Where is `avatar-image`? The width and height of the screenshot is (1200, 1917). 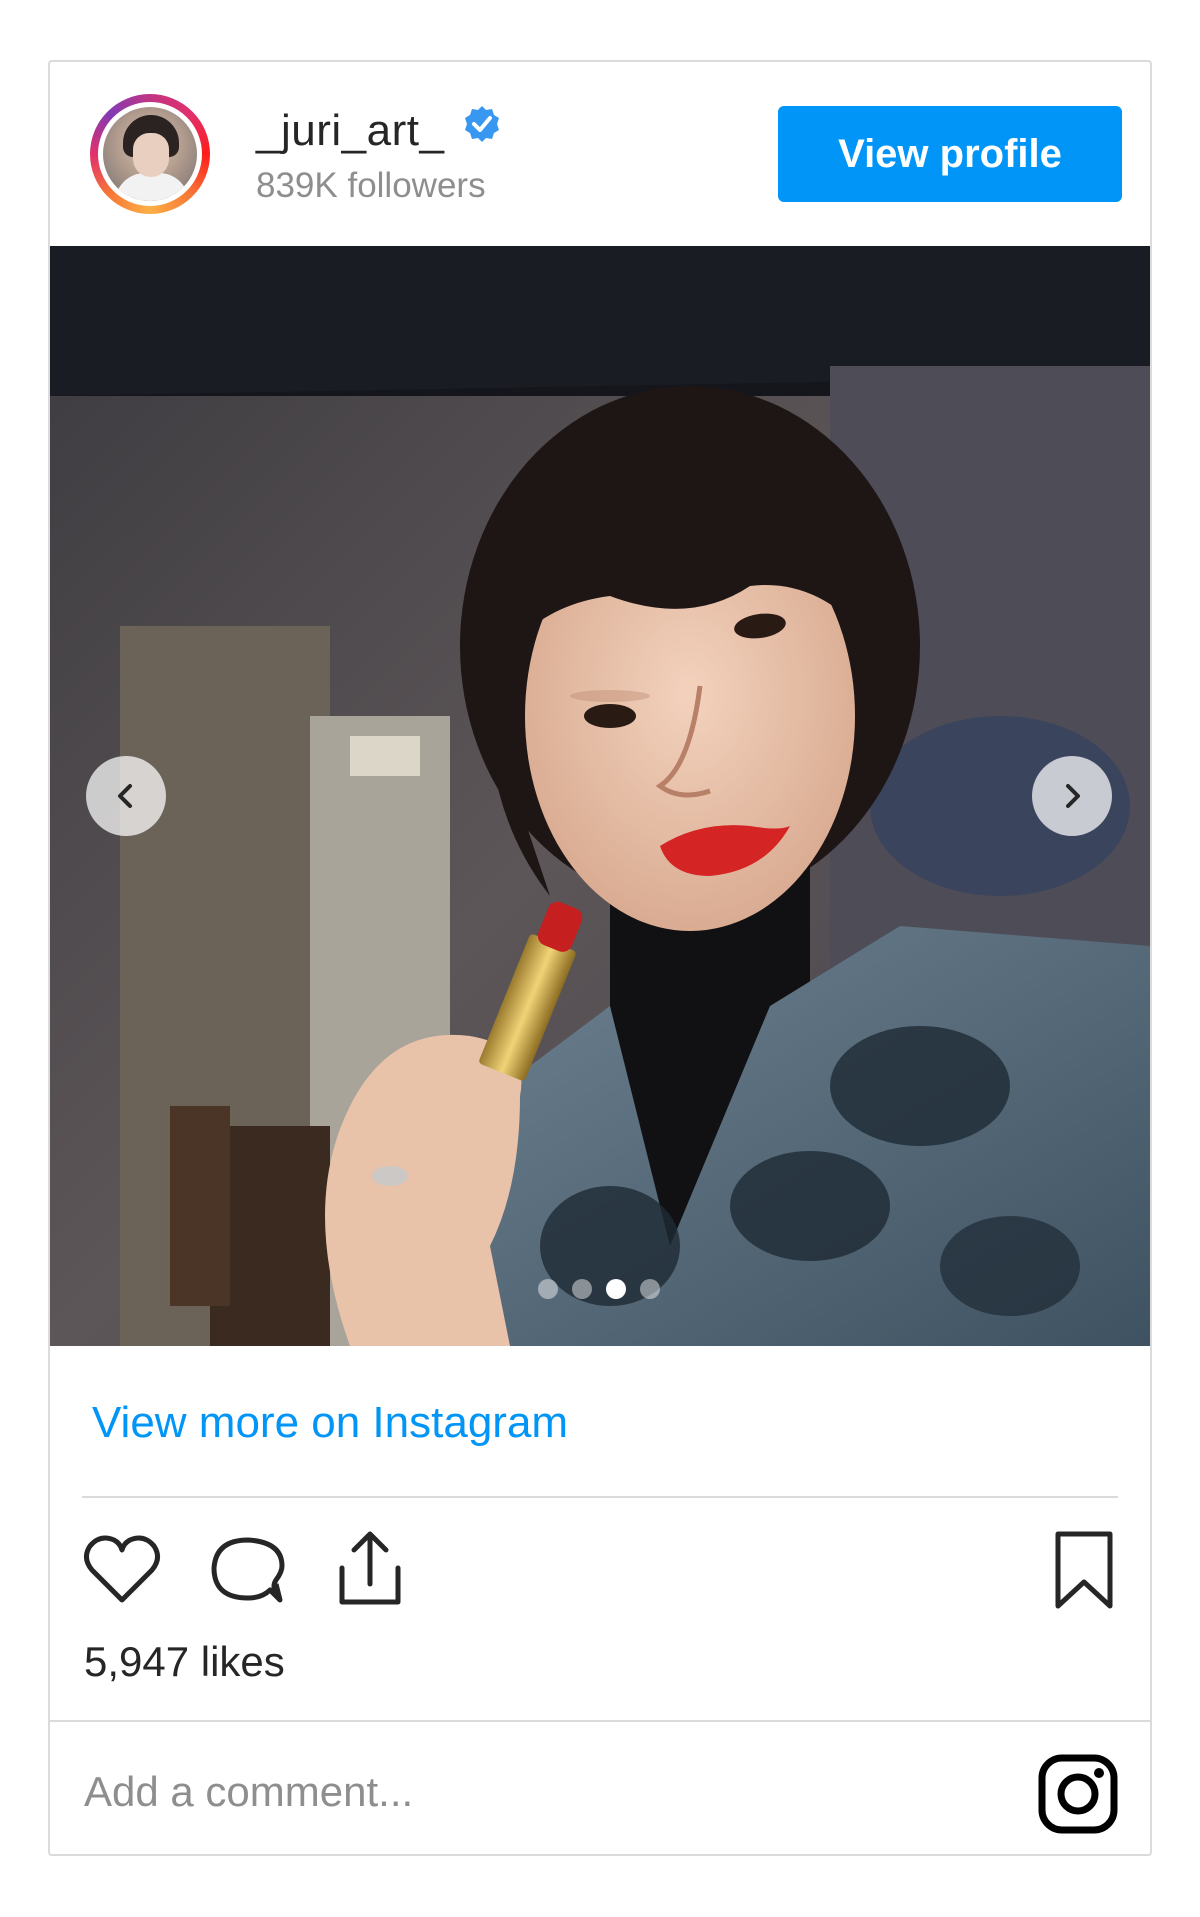 avatar-image is located at coordinates (150, 154).